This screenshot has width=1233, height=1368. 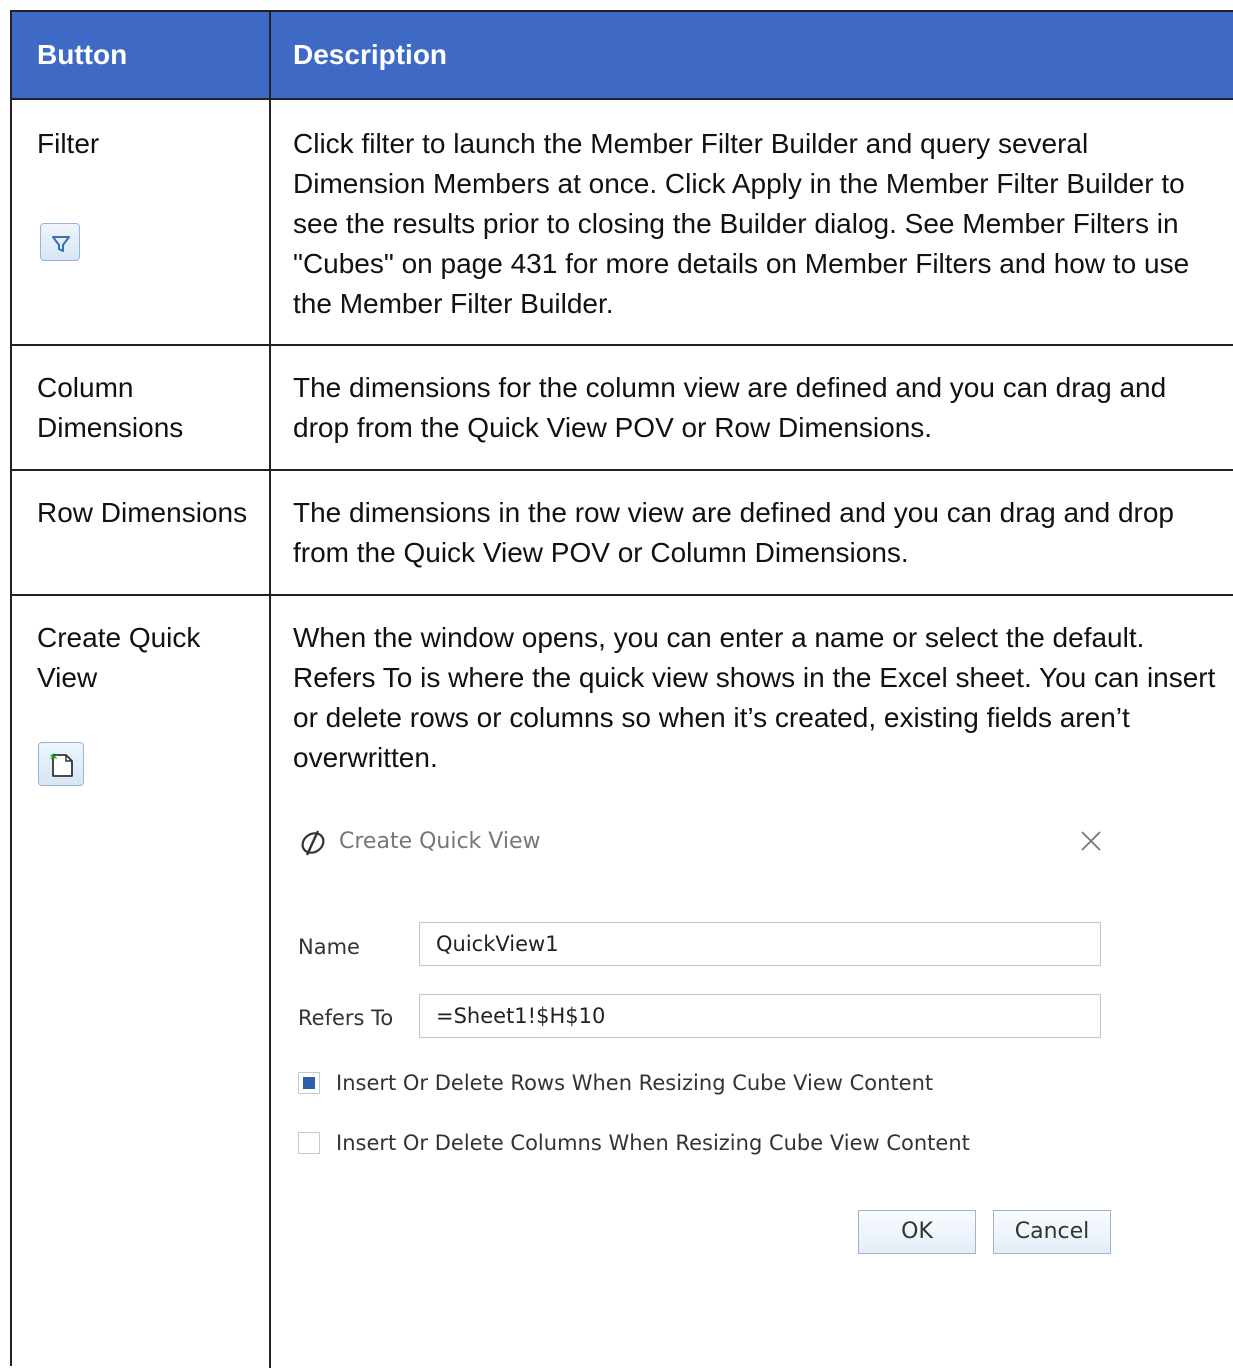 I want to click on row-row-dimensions-name: Row Dimensions, so click(x=142, y=512).